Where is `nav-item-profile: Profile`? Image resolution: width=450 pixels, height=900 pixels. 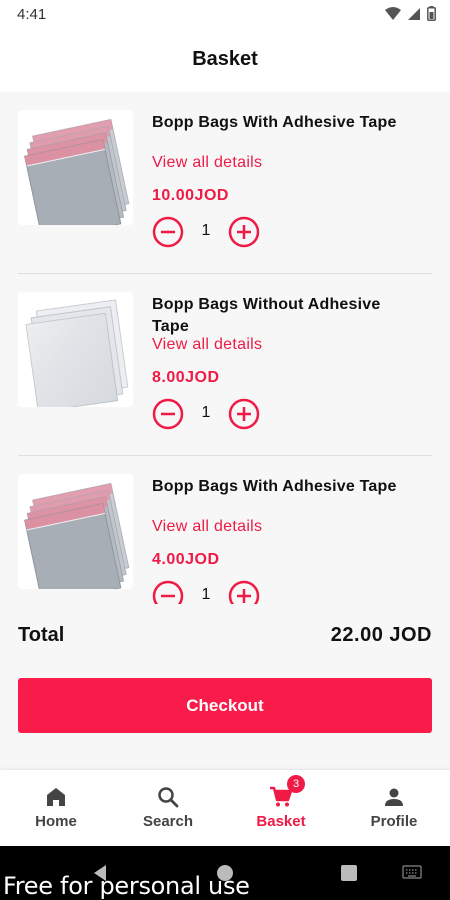
nav-item-profile: Profile is located at coordinates (394, 808).